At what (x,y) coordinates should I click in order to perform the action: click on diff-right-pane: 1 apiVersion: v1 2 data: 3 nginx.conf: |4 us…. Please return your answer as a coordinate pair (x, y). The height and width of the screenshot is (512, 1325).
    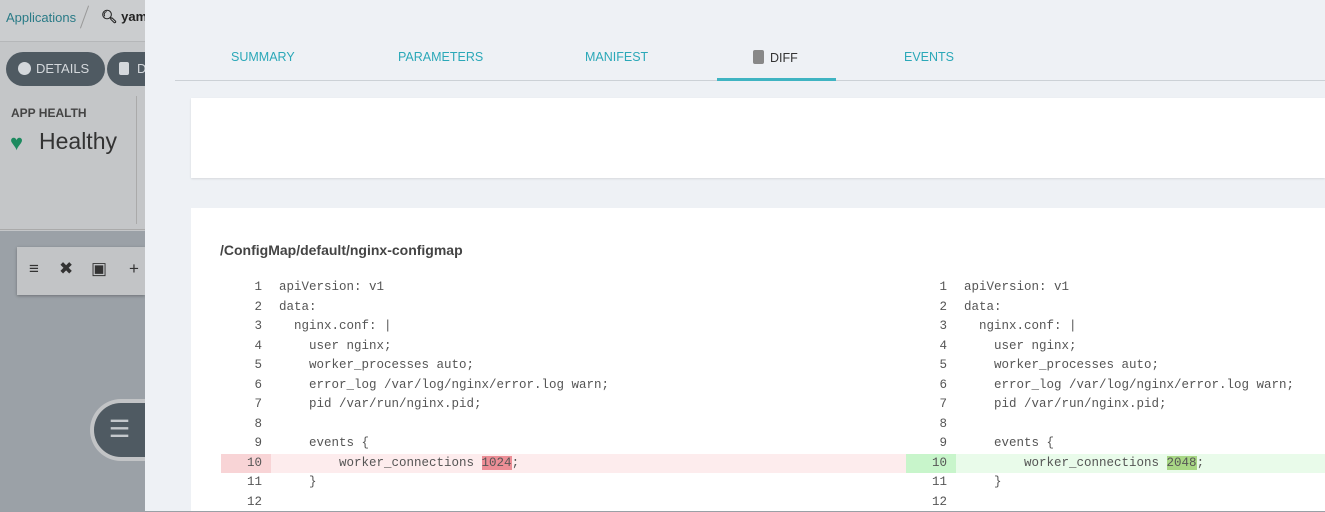
    Looking at the image, I should click on (1115, 395).